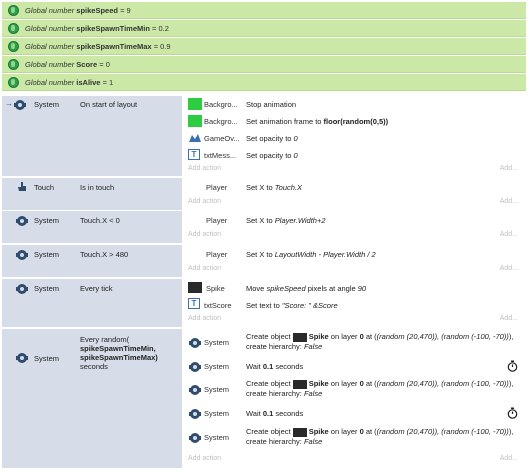  I want to click on action-object: Spike, so click(215, 288).